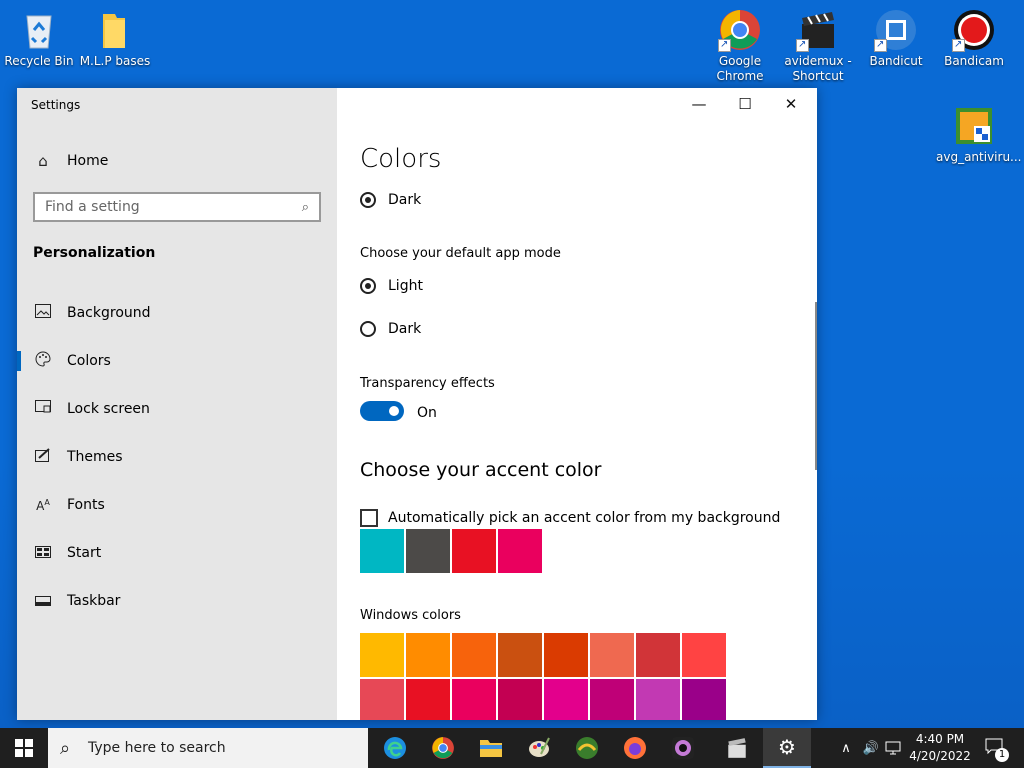 The width and height of the screenshot is (1024, 768). Describe the element at coordinates (88, 161) in the screenshot. I see `sidebar-item-label: Home` at that location.